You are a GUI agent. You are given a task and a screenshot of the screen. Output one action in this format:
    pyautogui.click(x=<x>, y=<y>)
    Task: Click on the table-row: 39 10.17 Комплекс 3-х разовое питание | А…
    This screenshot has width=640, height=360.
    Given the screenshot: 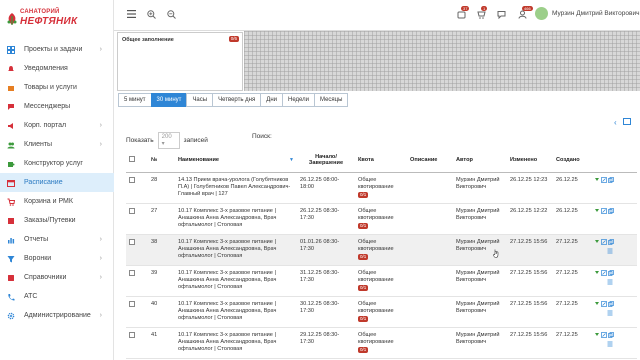 What is the action you would take?
    pyautogui.click(x=381, y=281)
    